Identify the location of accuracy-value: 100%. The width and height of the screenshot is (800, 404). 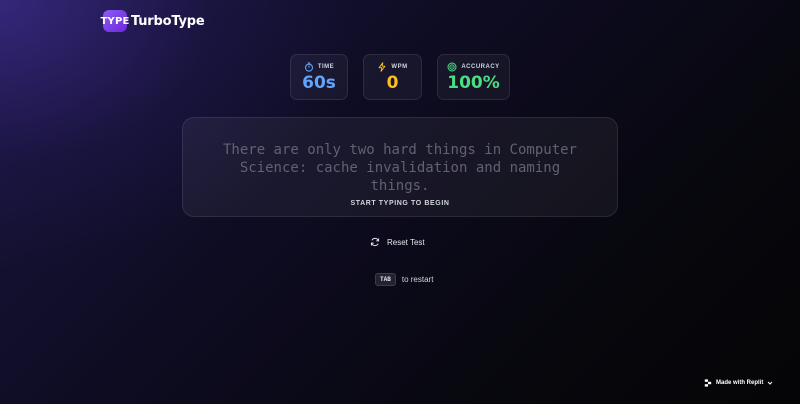
(473, 83).